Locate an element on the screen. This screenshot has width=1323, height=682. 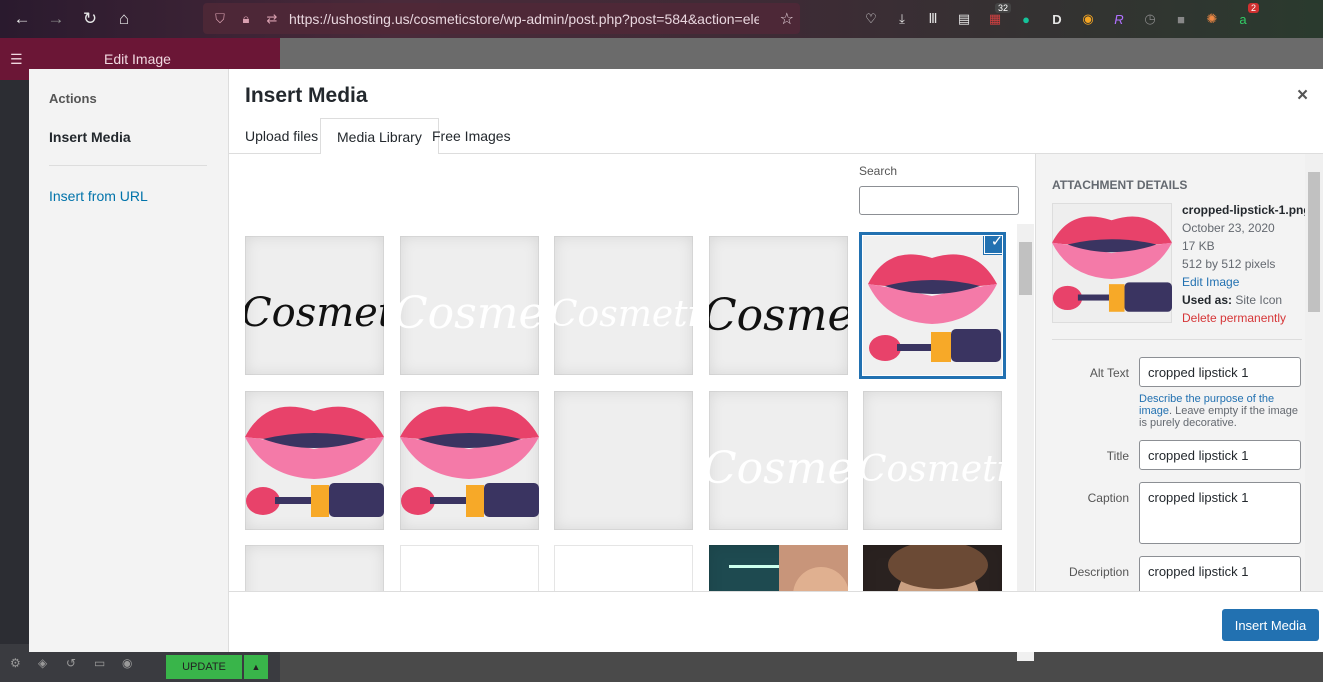
layers-icon: ◈ is located at coordinates (47, 663).